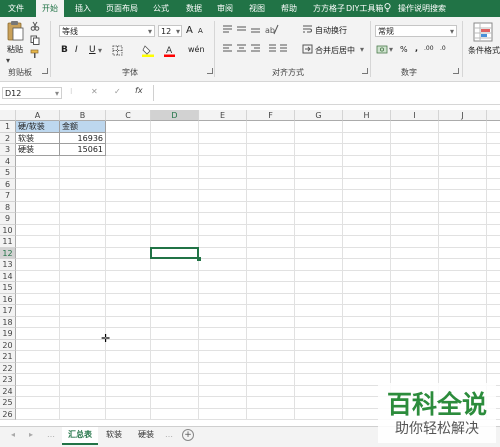 This screenshot has height=447, width=500. Describe the element at coordinates (463, 230) in the screenshot. I see `cell-j10` at that location.